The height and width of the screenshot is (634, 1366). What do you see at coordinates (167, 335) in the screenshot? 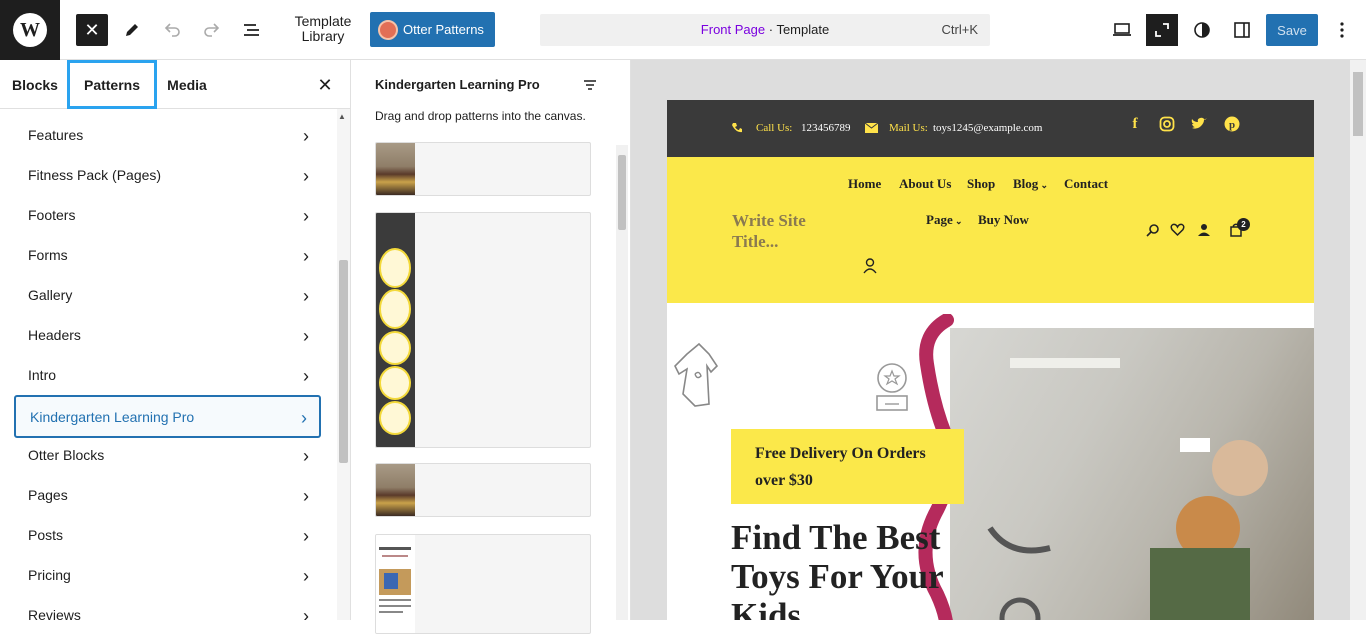
I see `category-item: Headers ›` at bounding box center [167, 335].